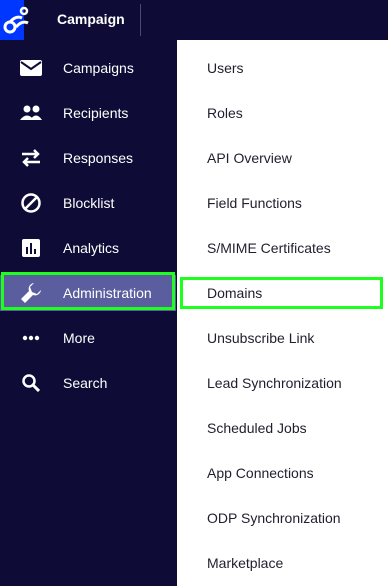 The image size is (388, 586). What do you see at coordinates (274, 518) in the screenshot?
I see `submenu-item-label: ODP Synchronization` at bounding box center [274, 518].